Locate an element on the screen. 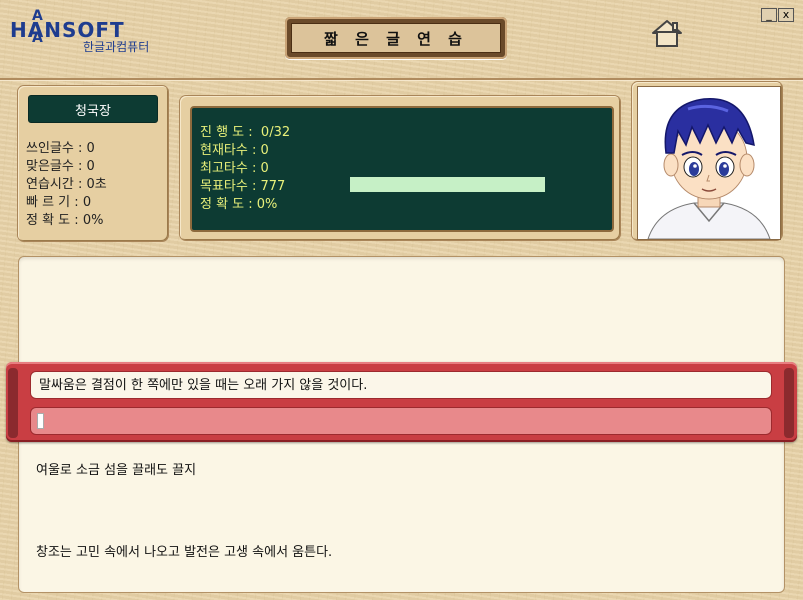 Image resolution: width=803 pixels, height=600 pixels. stat-speed: 빠 르 기 : 0 is located at coordinates (59, 202).